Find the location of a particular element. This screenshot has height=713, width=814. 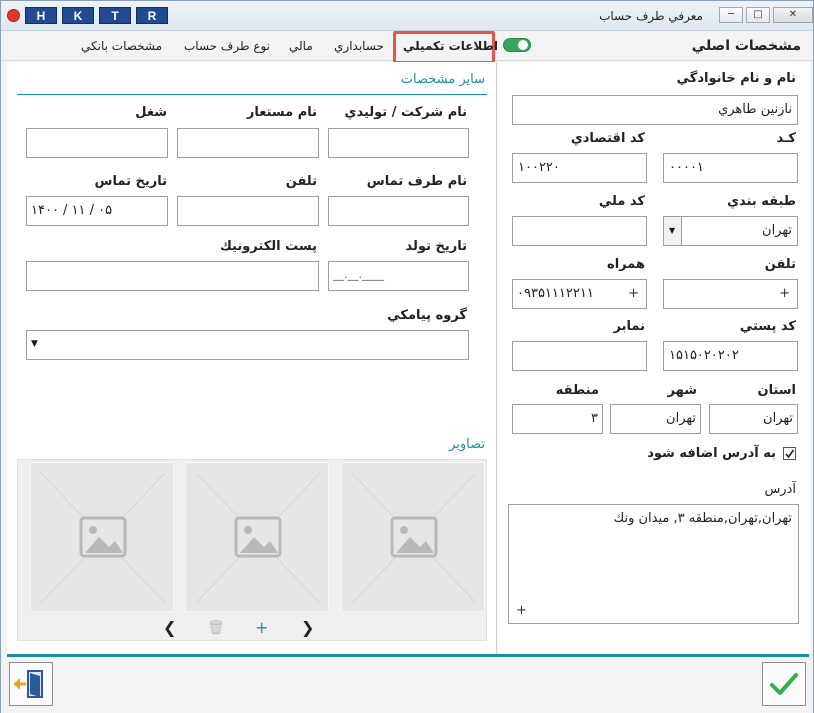

tab-account-type: نوع طرف حساب is located at coordinates (227, 46).